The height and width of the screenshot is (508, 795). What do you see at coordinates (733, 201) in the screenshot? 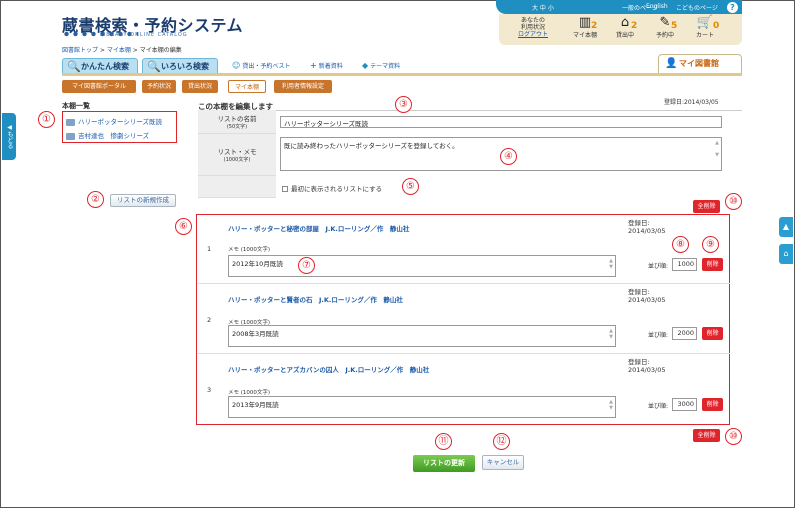
I see `callout-10-top: ⑩` at bounding box center [733, 201].